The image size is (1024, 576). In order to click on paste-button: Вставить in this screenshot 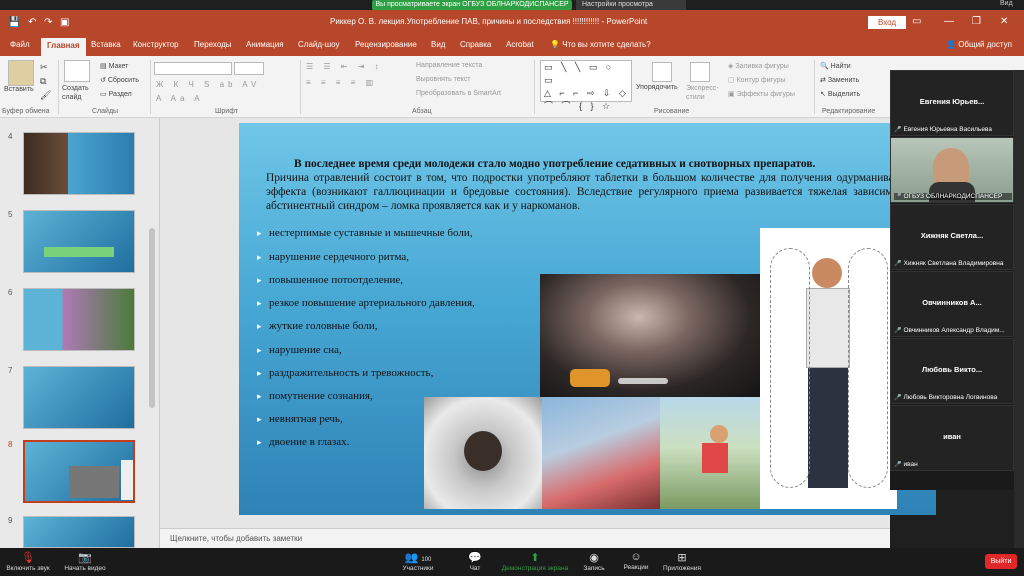, I will do `click(19, 89)`.